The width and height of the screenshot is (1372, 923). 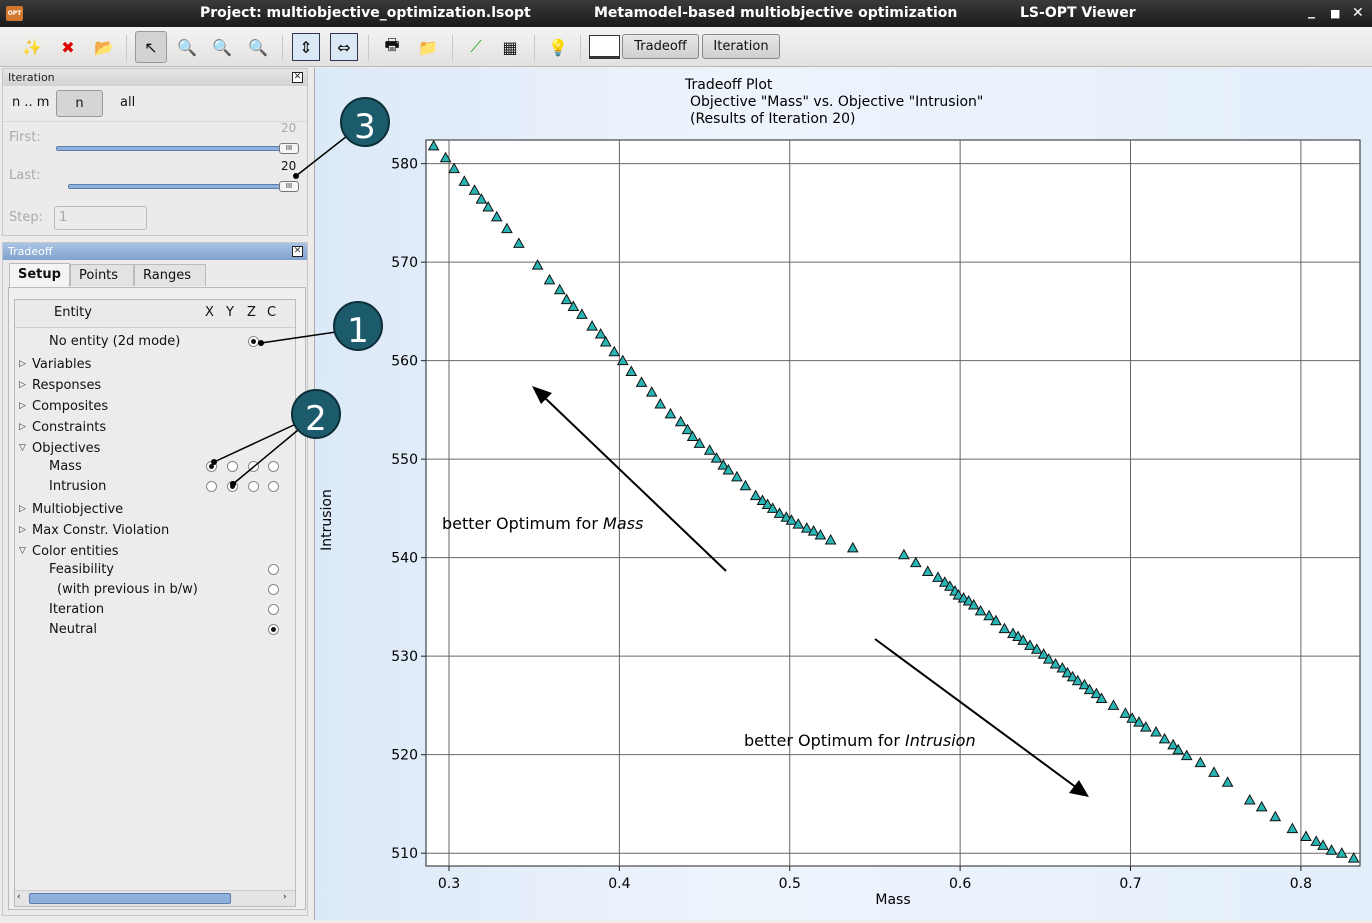 What do you see at coordinates (790, 884) in the screenshot?
I see `x-tick-label: 0.5` at bounding box center [790, 884].